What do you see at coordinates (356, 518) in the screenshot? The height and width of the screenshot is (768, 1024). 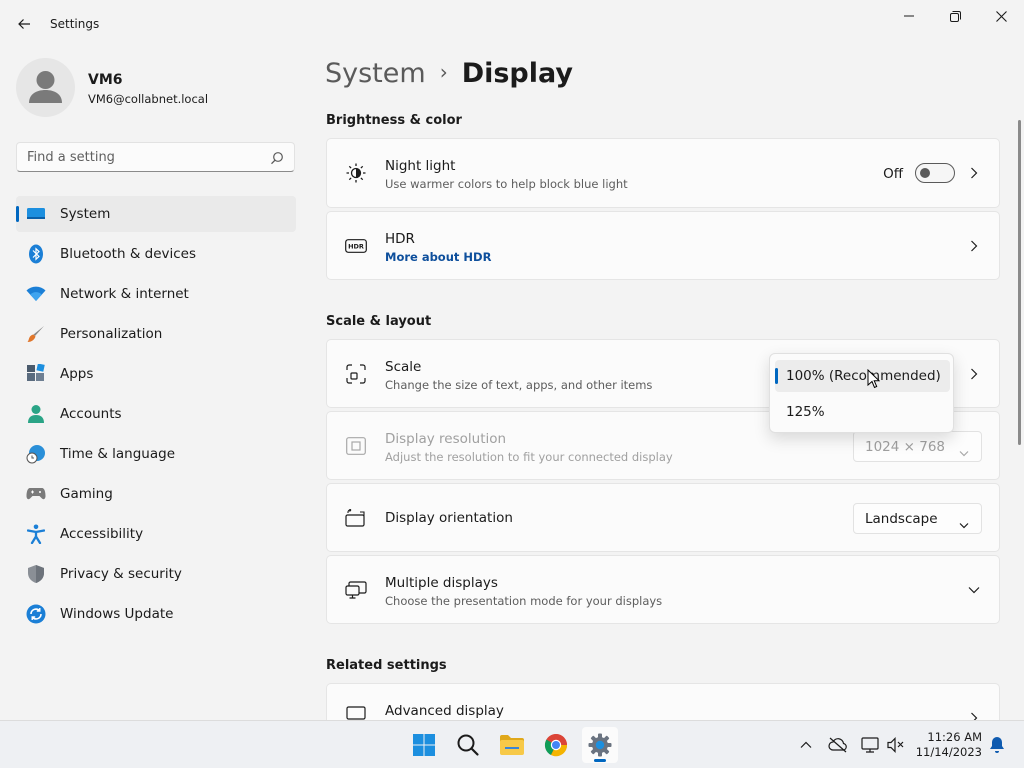 I see `orientation-icon` at bounding box center [356, 518].